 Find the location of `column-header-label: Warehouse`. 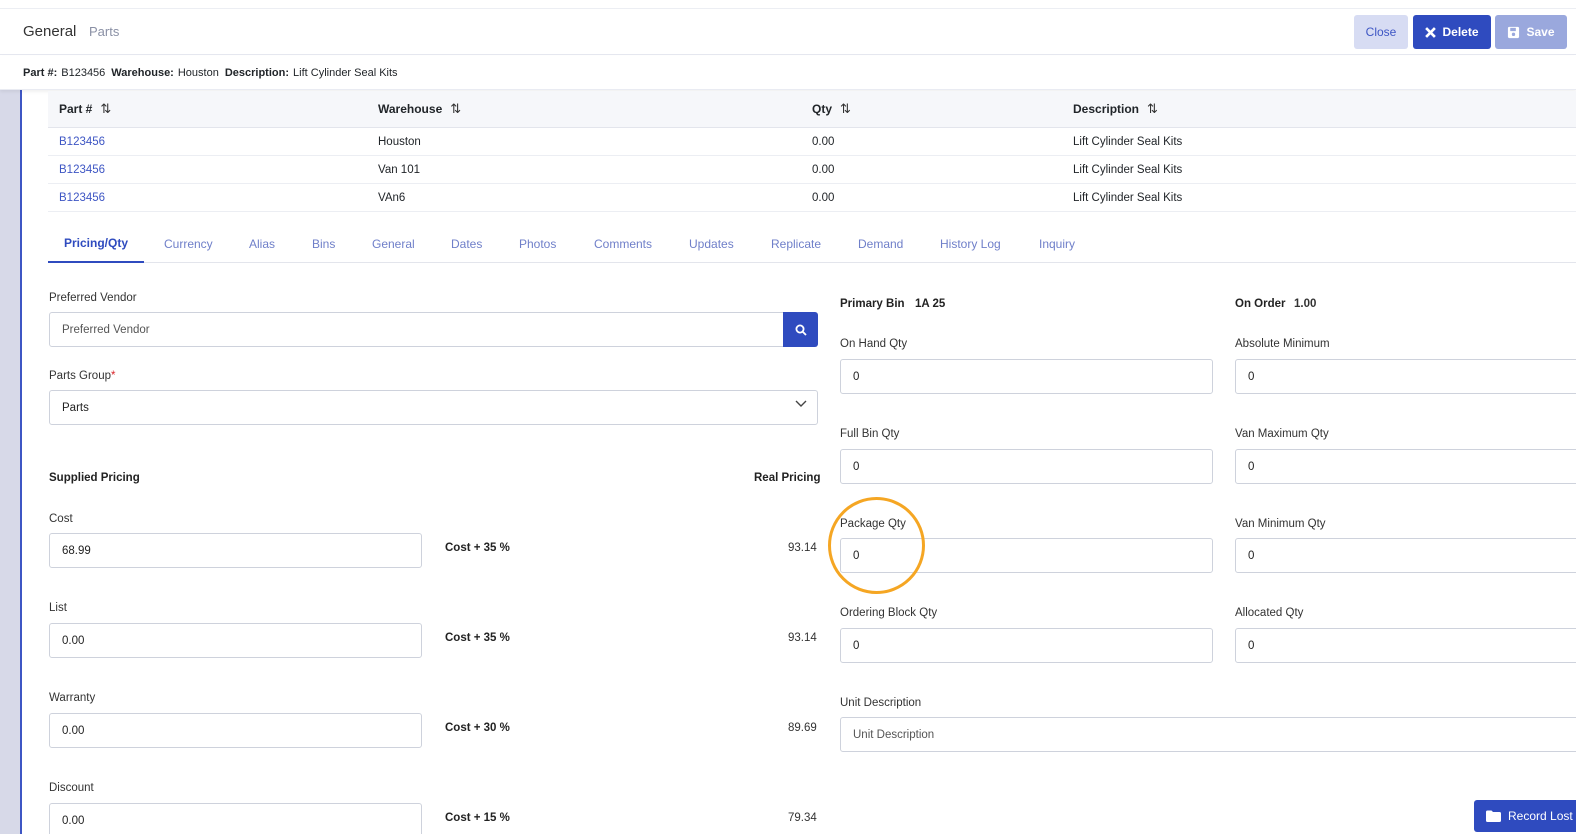

column-header-label: Warehouse is located at coordinates (410, 109).